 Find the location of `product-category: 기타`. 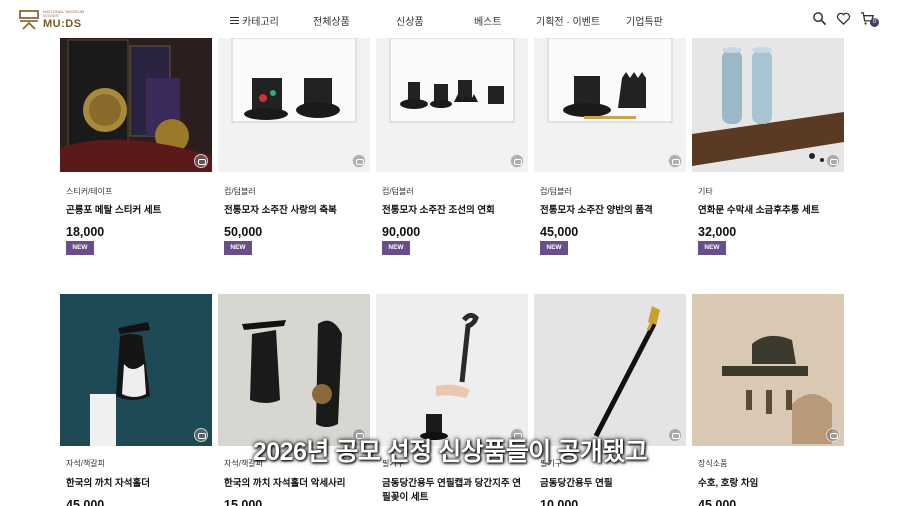

product-category: 기타 is located at coordinates (705, 191).